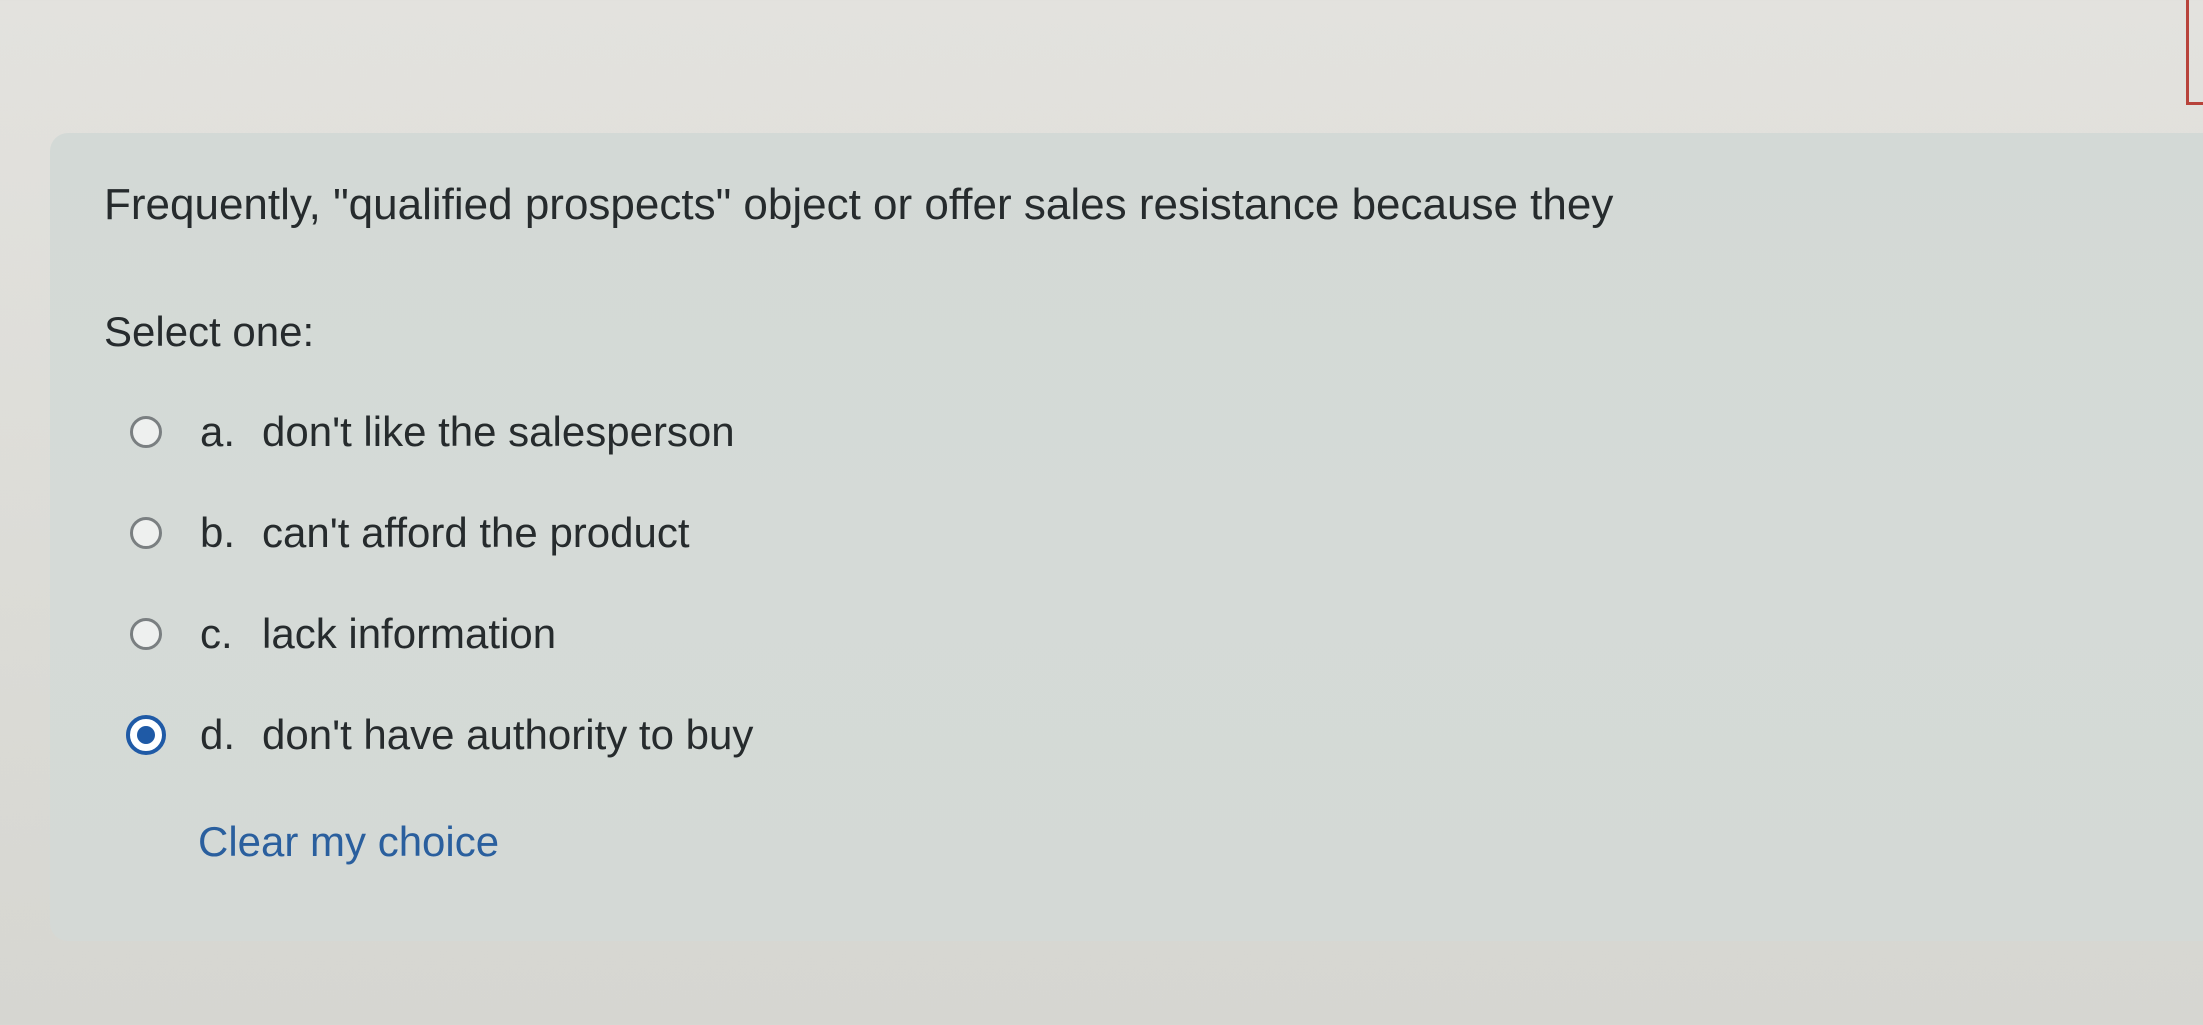 This screenshot has height=1025, width=2203. What do you see at coordinates (218, 734) in the screenshot?
I see `option-letter: d.` at bounding box center [218, 734].